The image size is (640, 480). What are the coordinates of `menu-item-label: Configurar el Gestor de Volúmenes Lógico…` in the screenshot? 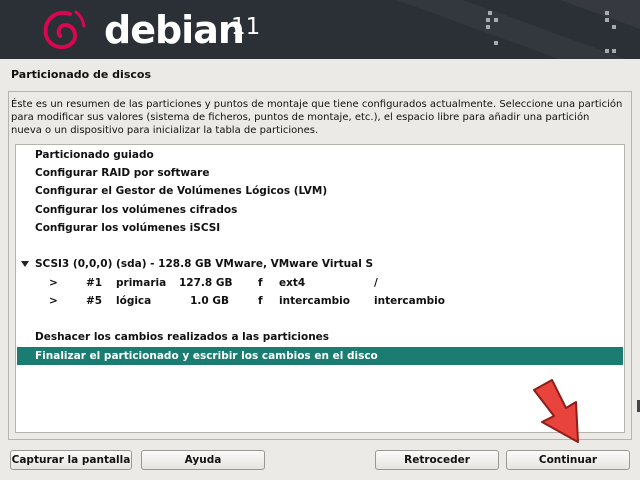 It's located at (181, 191).